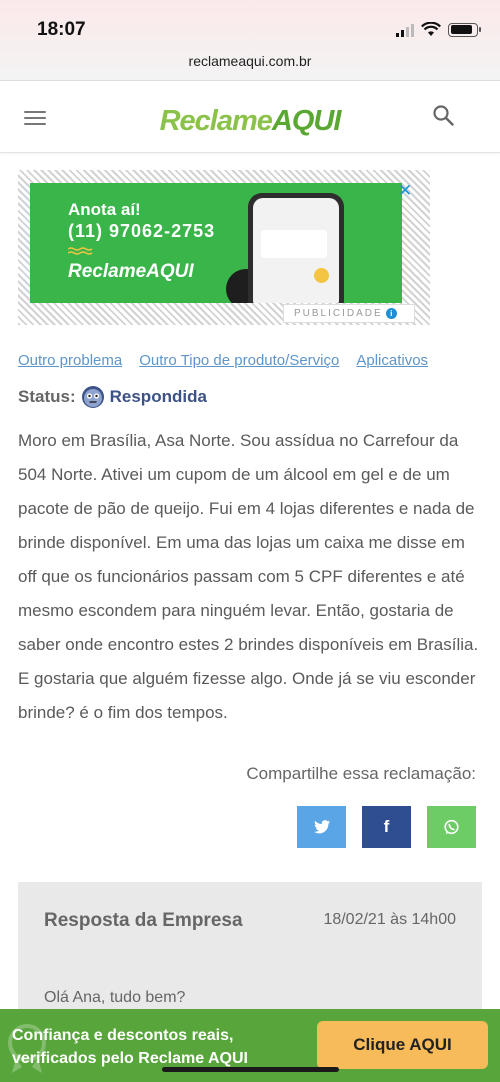 The height and width of the screenshot is (1082, 500). Describe the element at coordinates (464, 29) in the screenshot. I see `battery-icon` at that location.